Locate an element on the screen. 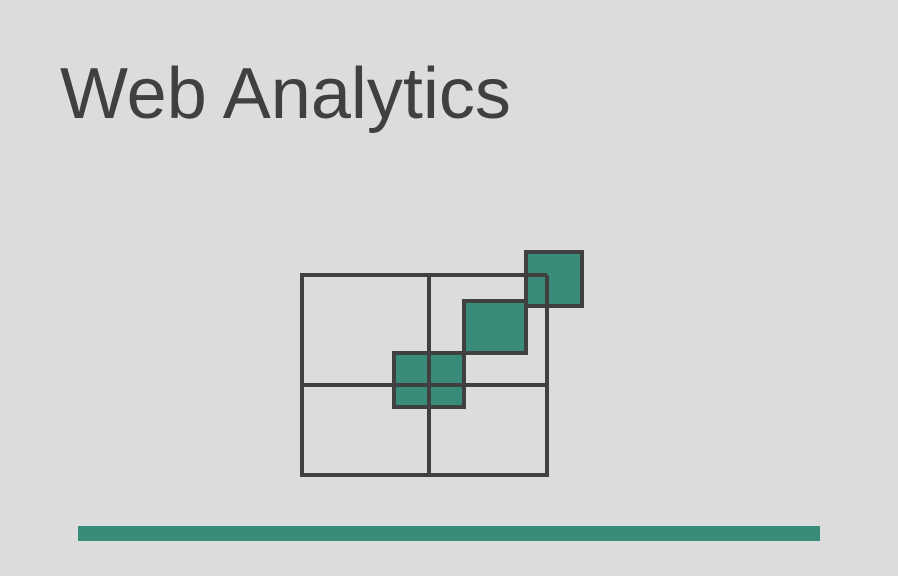 The image size is (898, 576). accent-bar is located at coordinates (449, 533).